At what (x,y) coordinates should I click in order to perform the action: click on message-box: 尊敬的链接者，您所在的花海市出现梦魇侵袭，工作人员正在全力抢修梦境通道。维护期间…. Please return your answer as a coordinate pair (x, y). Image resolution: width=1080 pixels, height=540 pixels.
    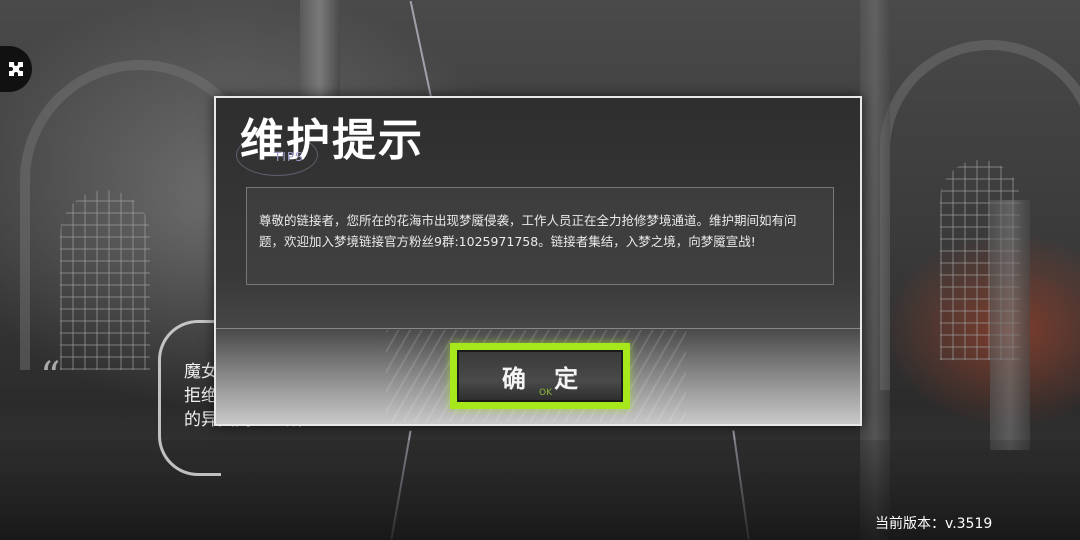
    Looking at the image, I should click on (540, 236).